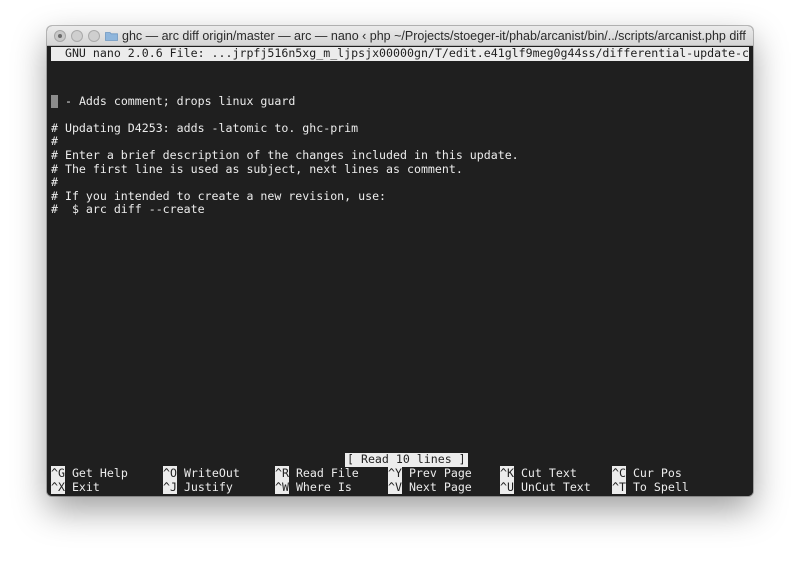 The width and height of the screenshot is (800, 565). Describe the element at coordinates (58, 487) in the screenshot. I see `shortcut-key: ^X` at that location.